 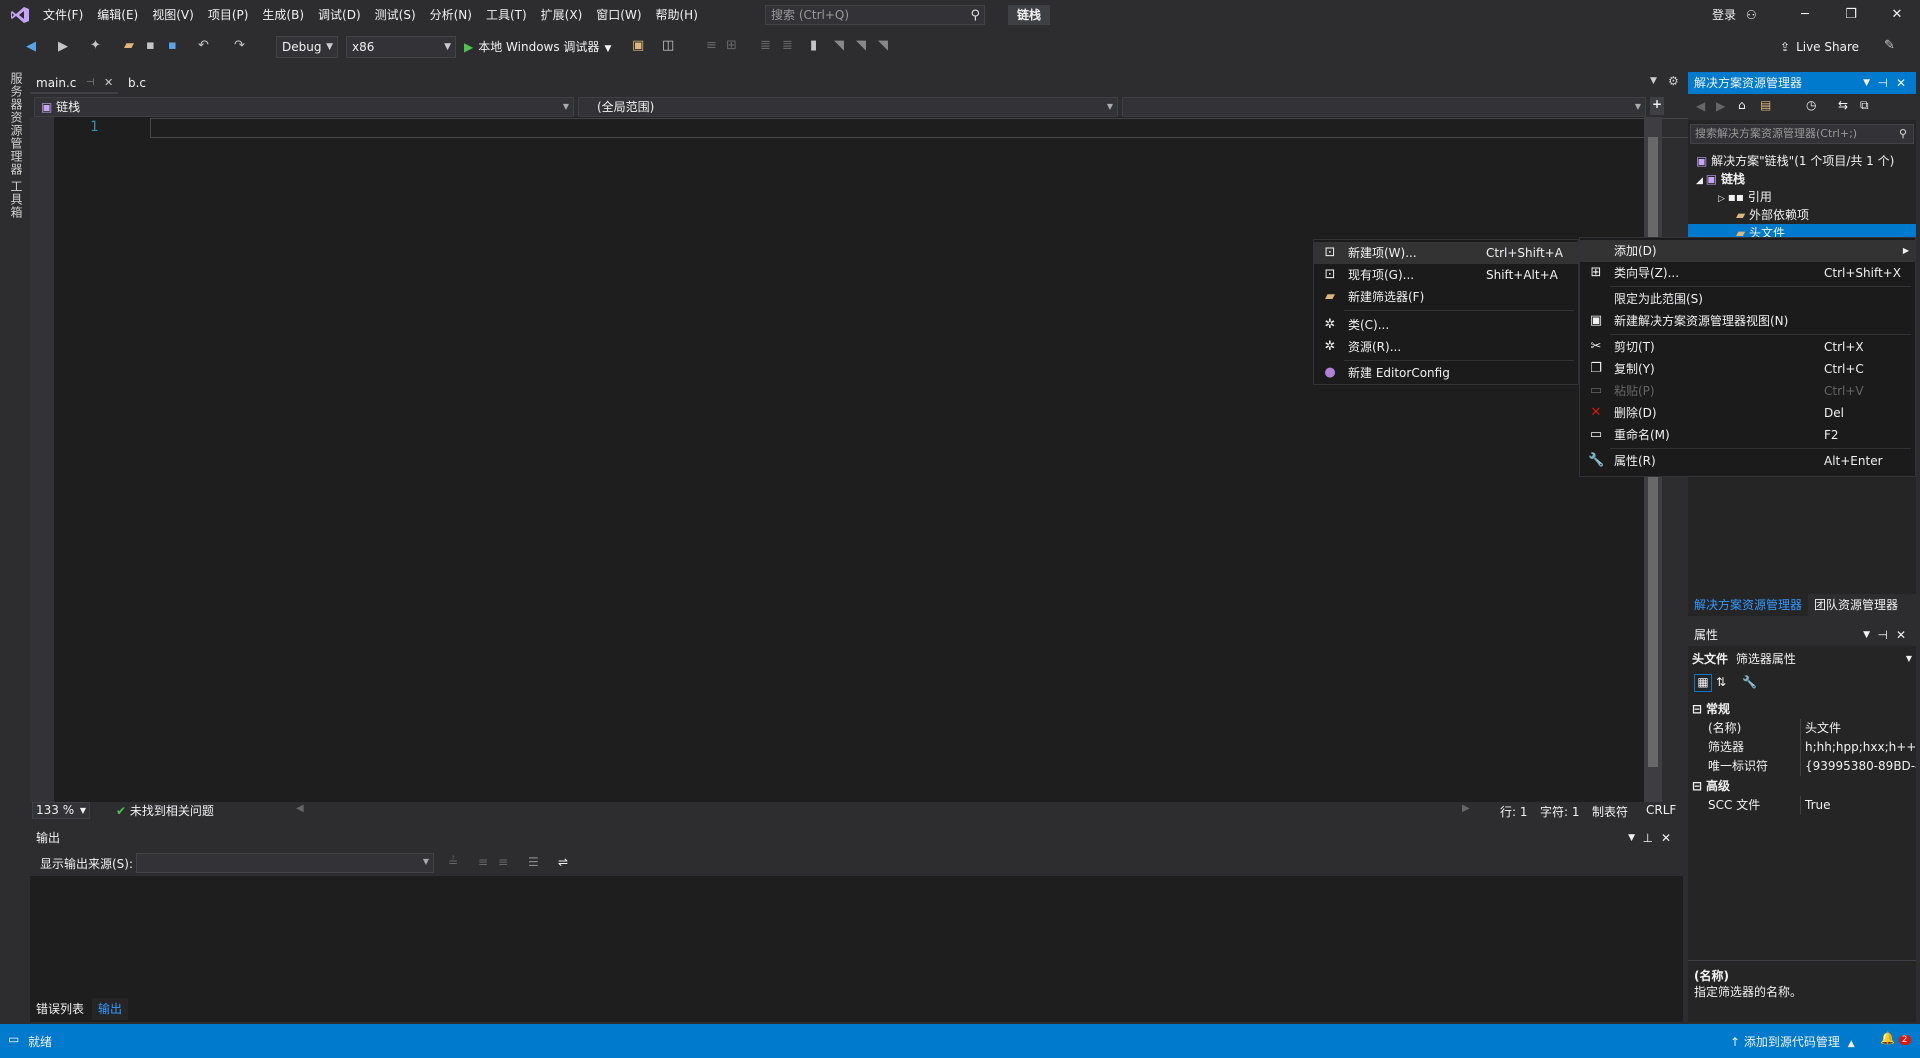 I want to click on menu-item-copy: ❐ 复制(Y) Ctrl+C, so click(x=1747, y=369).